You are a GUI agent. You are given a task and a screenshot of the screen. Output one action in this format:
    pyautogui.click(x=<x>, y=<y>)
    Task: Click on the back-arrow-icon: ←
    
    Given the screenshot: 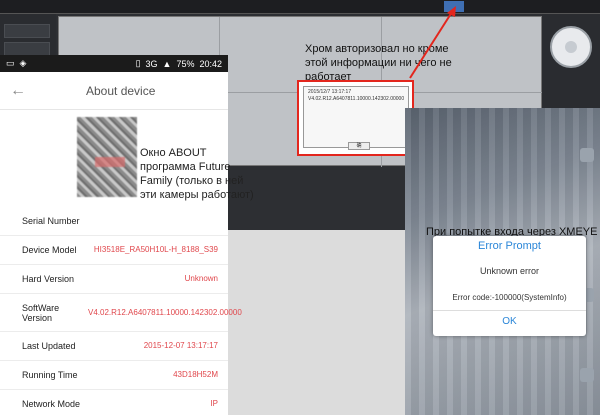 What is the action you would take?
    pyautogui.click(x=18, y=91)
    